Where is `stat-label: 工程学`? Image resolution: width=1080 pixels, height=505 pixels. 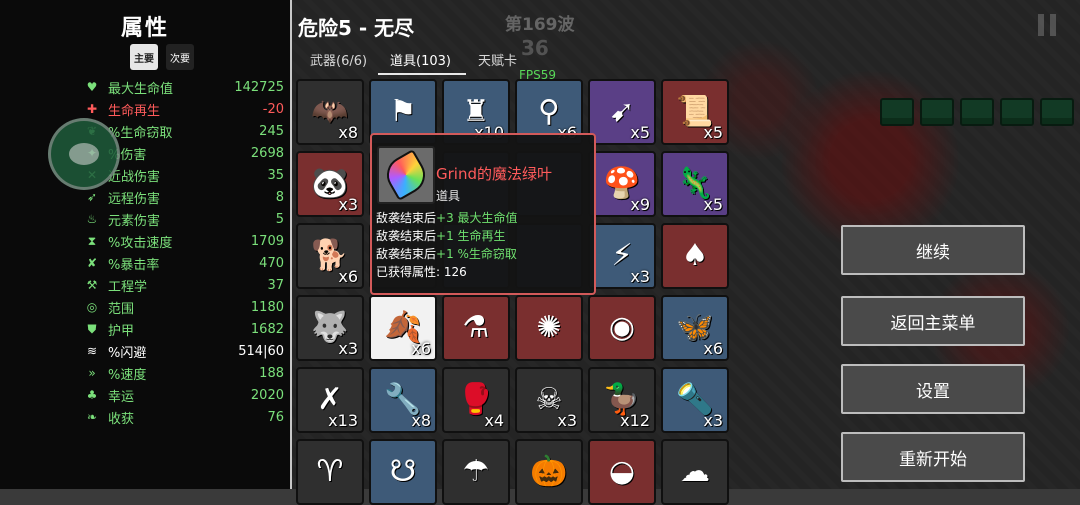 stat-label: 工程学 is located at coordinates (128, 287).